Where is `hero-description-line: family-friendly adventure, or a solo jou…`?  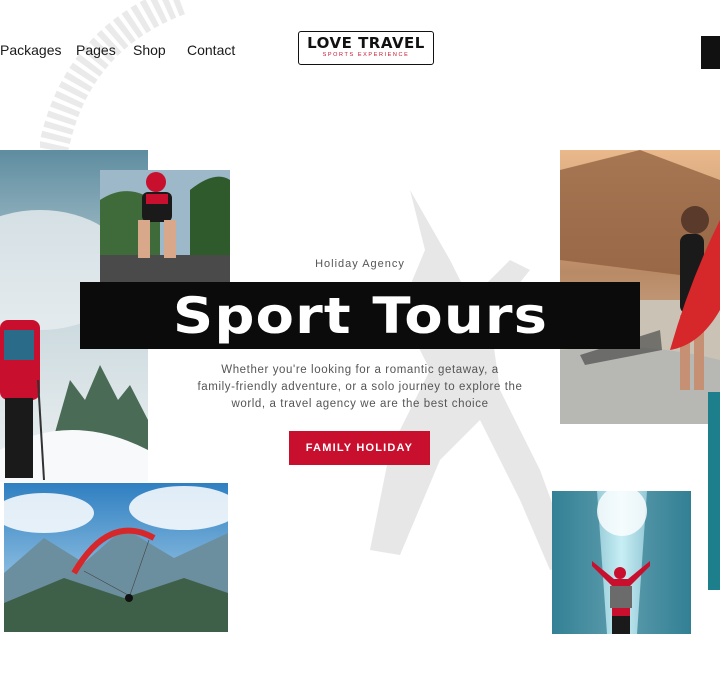
hero-description-line: family-friendly adventure, or a solo jou… is located at coordinates (360, 387).